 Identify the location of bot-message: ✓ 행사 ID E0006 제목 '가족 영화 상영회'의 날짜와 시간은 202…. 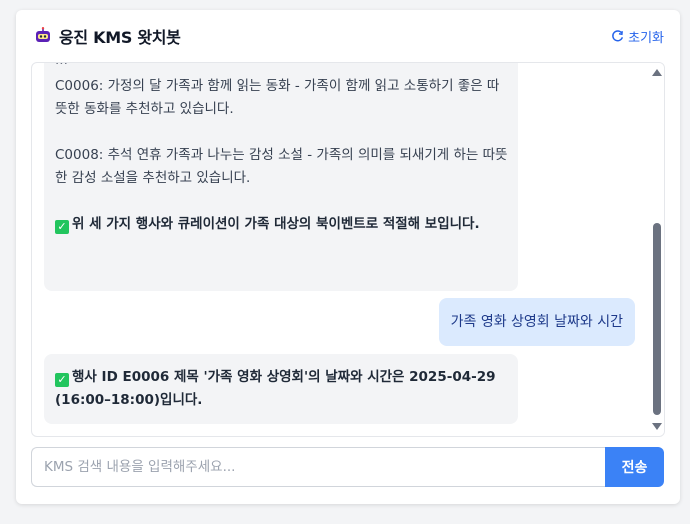
(281, 389).